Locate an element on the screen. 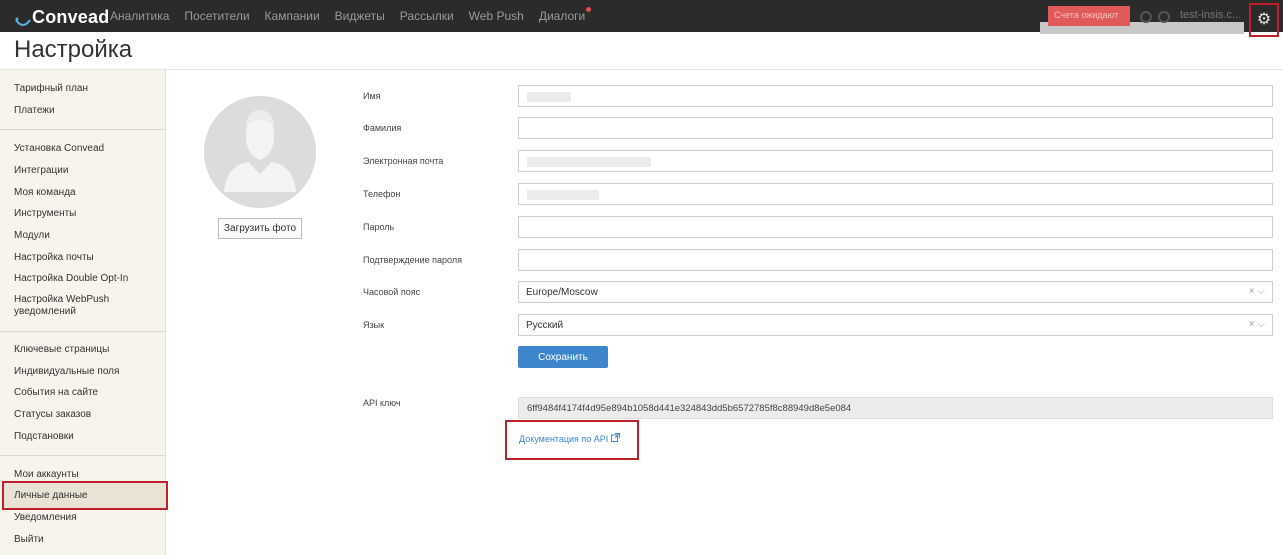  sidebar-item-install: Установка Convead is located at coordinates (59, 148).